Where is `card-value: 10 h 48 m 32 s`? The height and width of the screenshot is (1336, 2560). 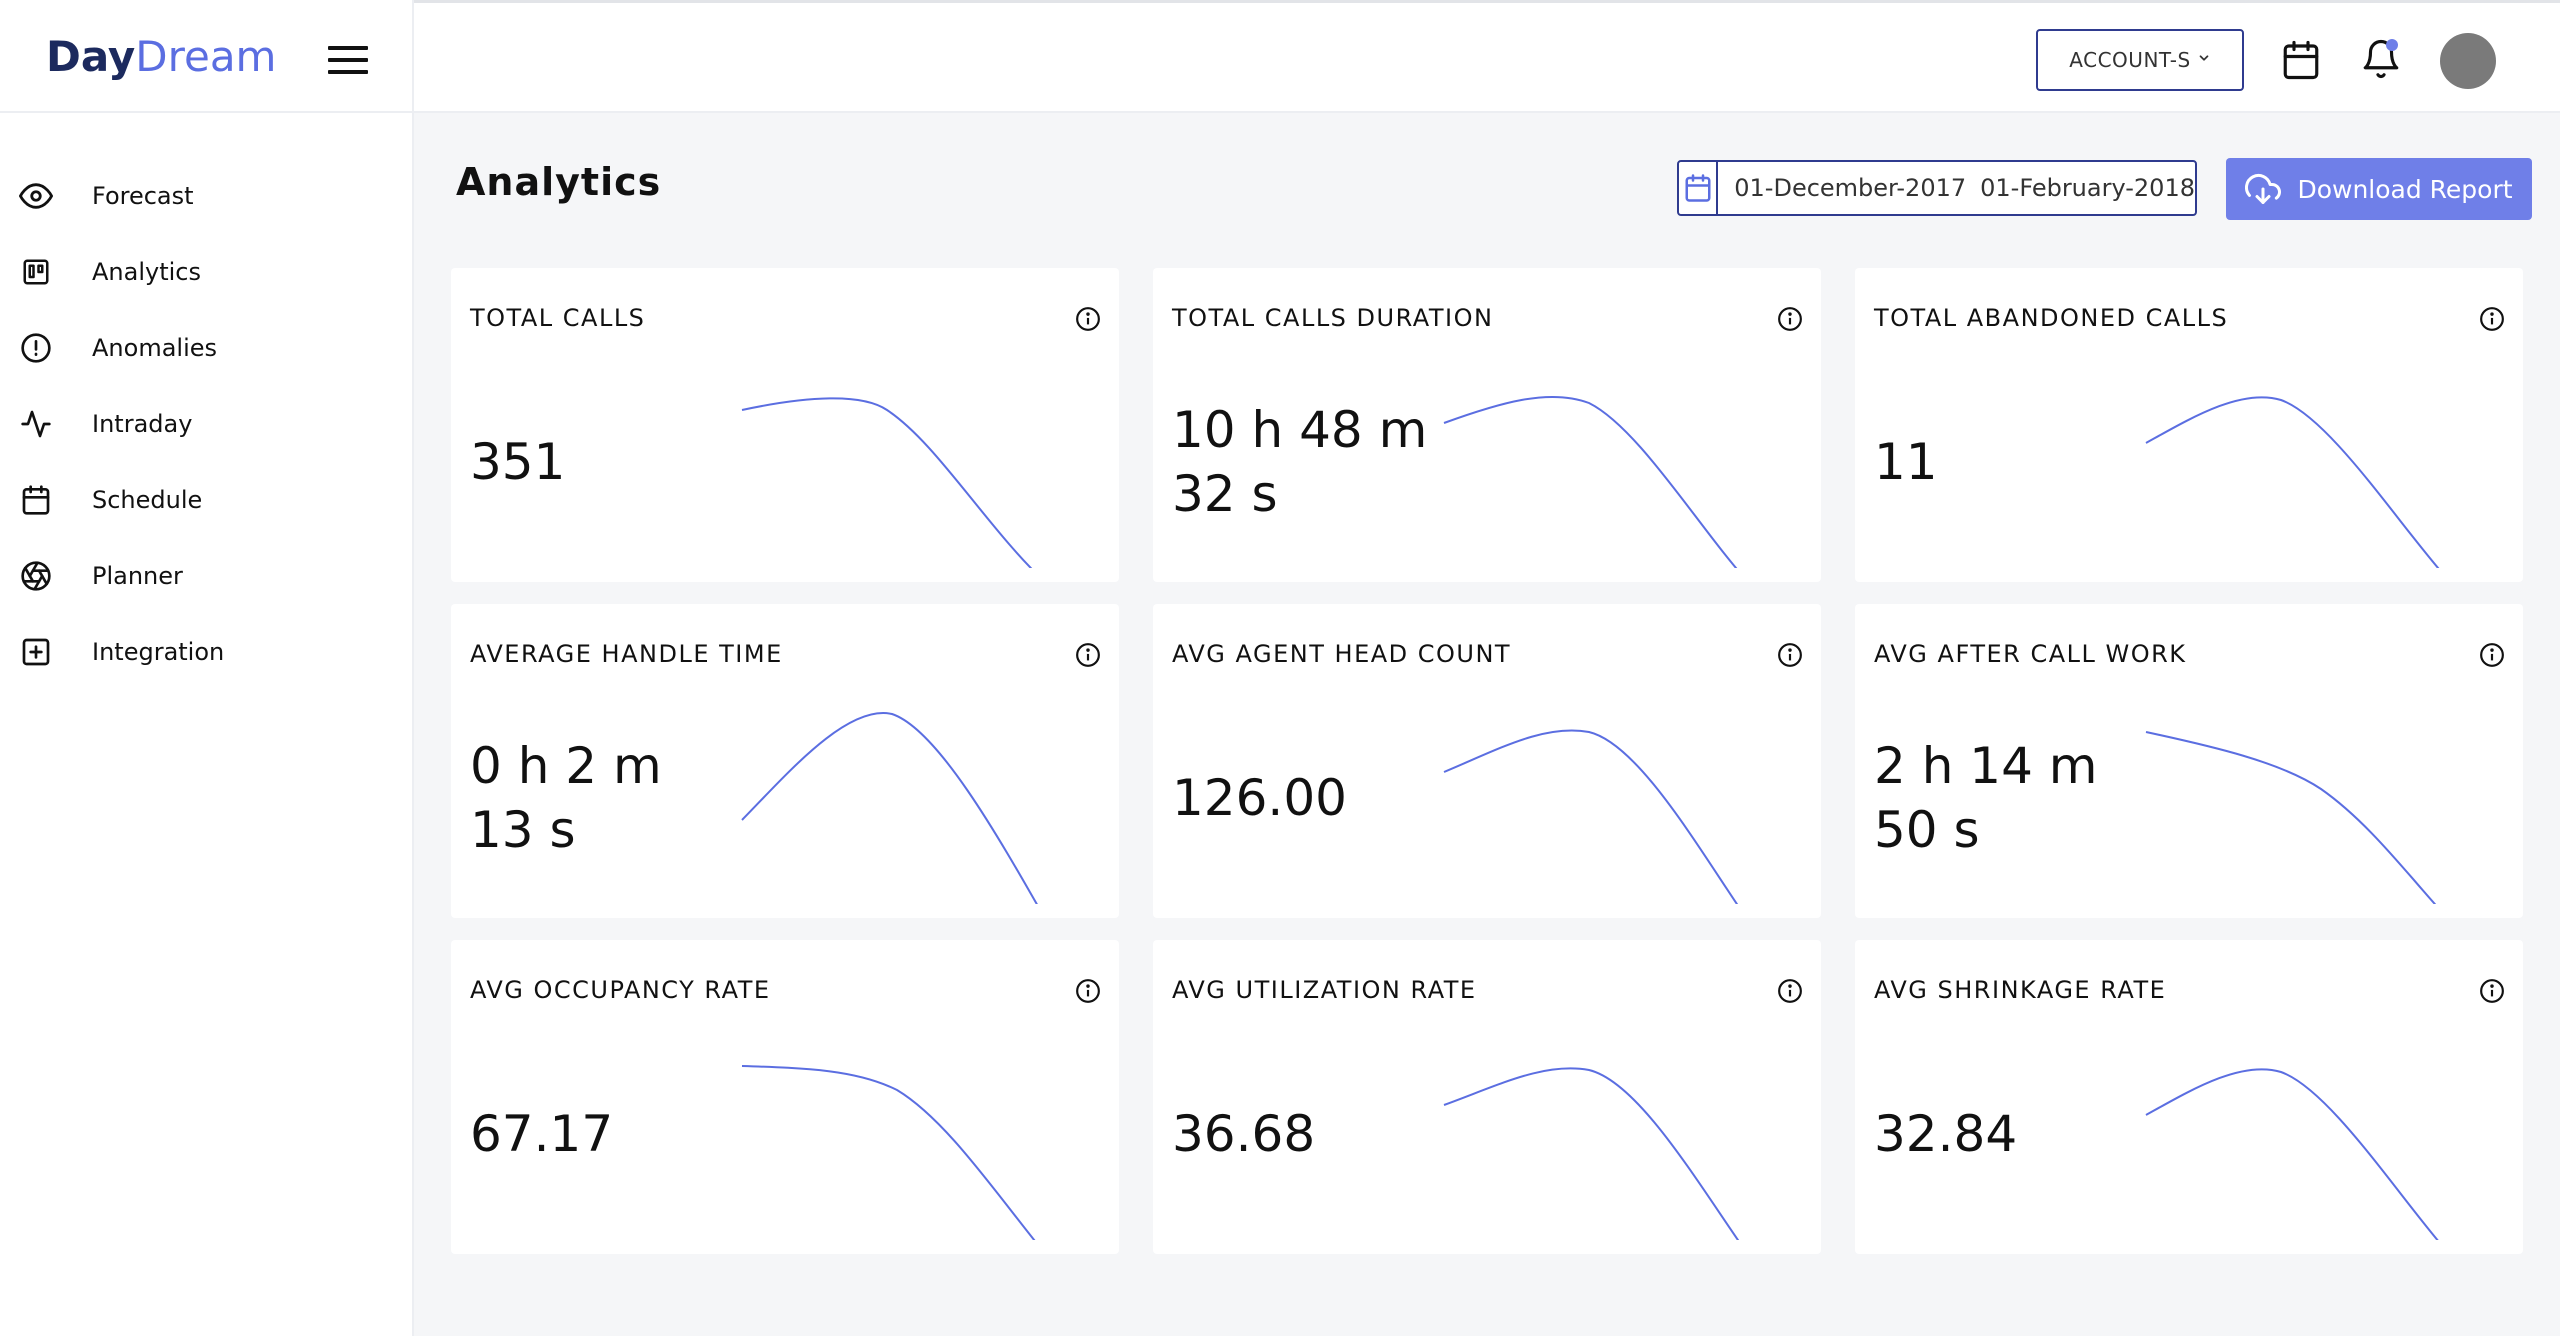
card-value: 10 h 48 m 32 s is located at coordinates (1300, 462).